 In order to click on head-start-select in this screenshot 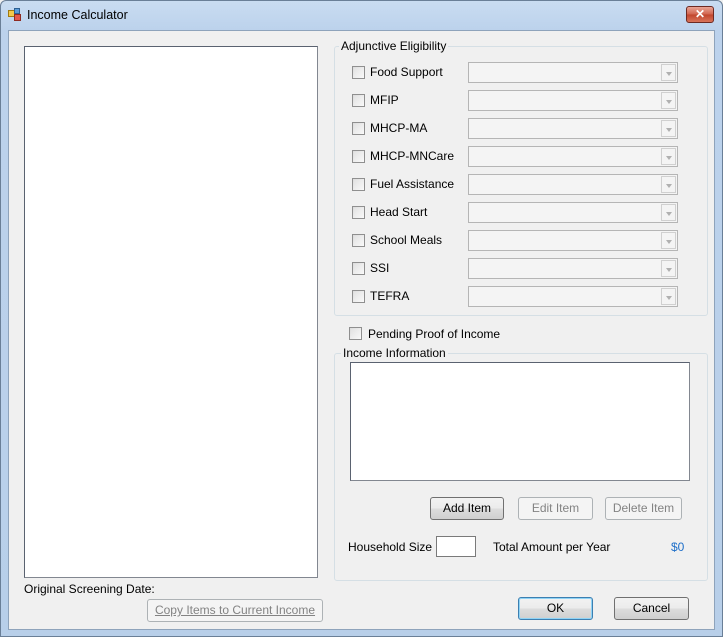, I will do `click(573, 212)`.